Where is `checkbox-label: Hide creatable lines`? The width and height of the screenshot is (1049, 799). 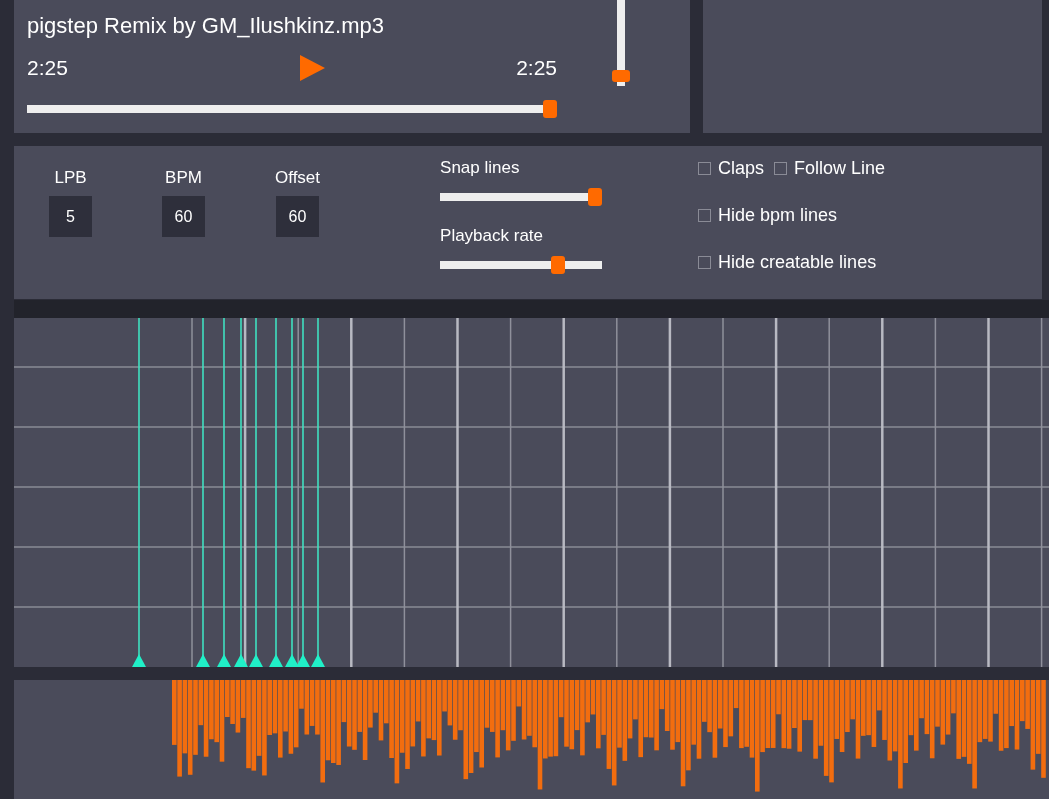 checkbox-label: Hide creatable lines is located at coordinates (797, 262).